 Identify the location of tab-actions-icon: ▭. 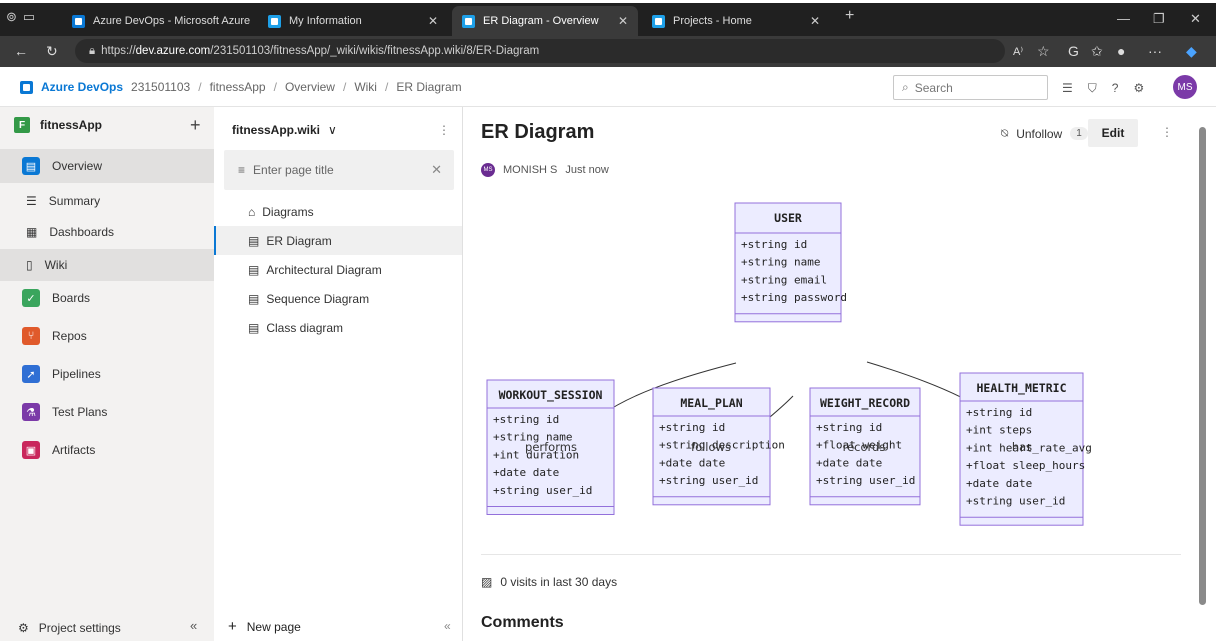
(29, 17).